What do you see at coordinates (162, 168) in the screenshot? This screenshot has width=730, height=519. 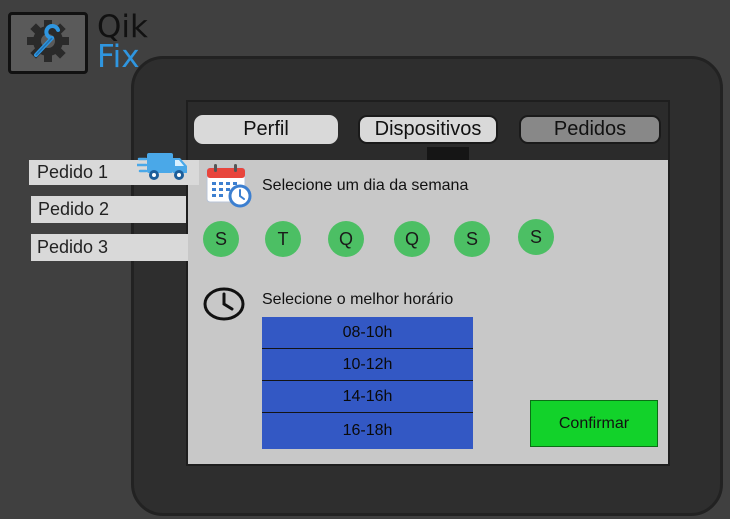 I see `delivery-truck-icon` at bounding box center [162, 168].